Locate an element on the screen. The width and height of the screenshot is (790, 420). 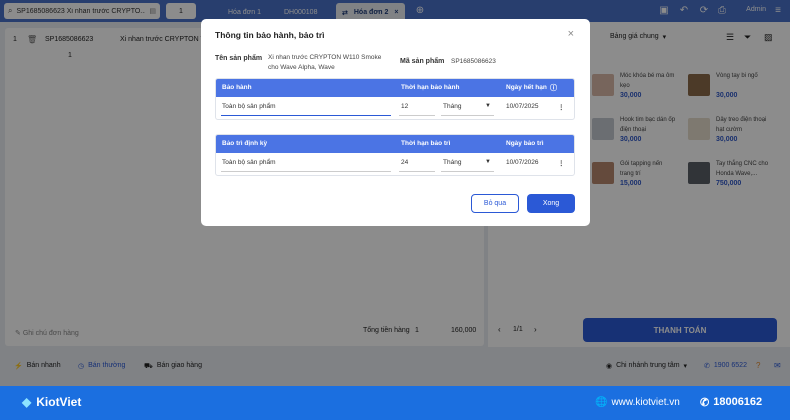
maintenance-scope-input: Toàn bộ sản phẩm is located at coordinates (248, 162).